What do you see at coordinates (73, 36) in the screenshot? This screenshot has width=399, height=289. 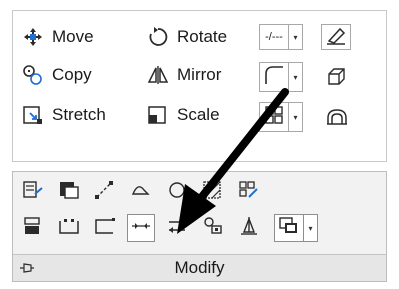 I see `move-label: Move` at bounding box center [73, 36].